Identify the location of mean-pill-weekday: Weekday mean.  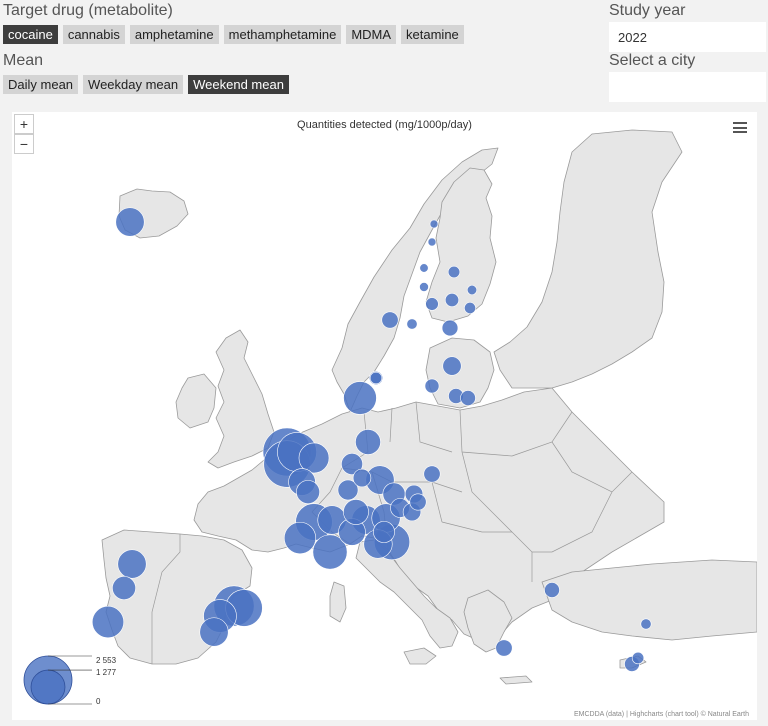
(133, 84).